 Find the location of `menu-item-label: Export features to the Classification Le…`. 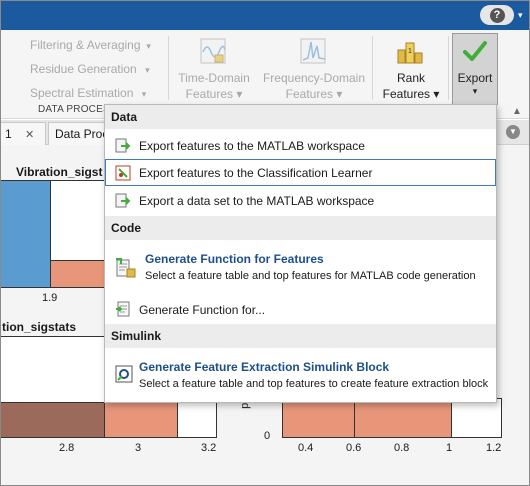

menu-item-label: Export features to the Classification Le… is located at coordinates (256, 173).